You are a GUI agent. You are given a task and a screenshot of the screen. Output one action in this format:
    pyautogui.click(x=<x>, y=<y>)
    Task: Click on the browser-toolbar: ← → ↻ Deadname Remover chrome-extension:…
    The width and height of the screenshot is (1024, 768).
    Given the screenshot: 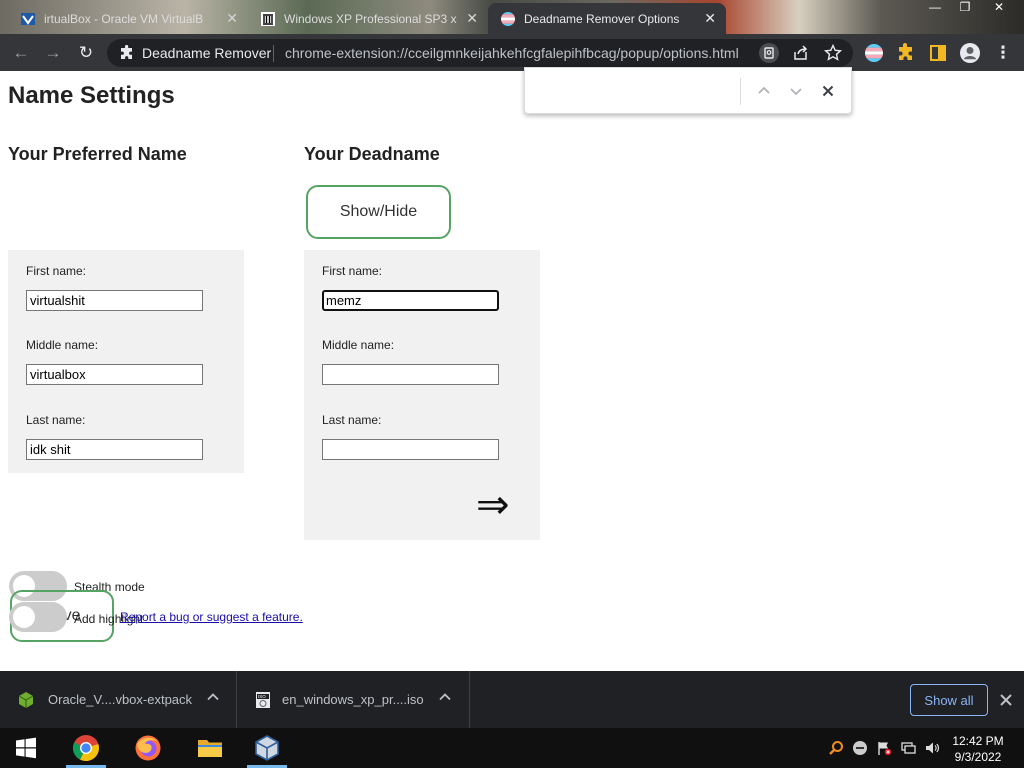 What is the action you would take?
    pyautogui.click(x=512, y=52)
    